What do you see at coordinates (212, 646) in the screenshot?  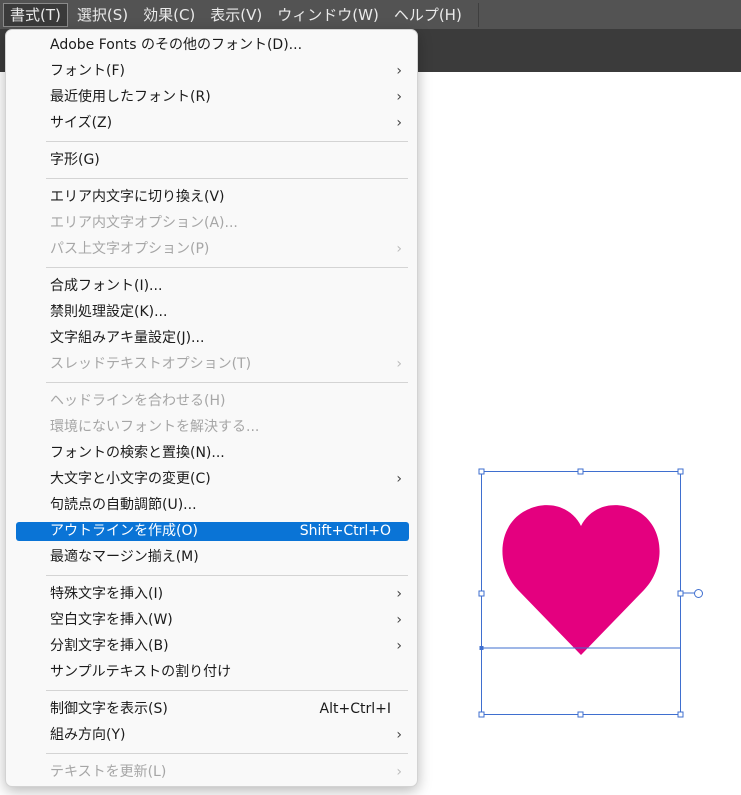 I see `menu-item-insert-break: 分割文字を挿入(B) ›` at bounding box center [212, 646].